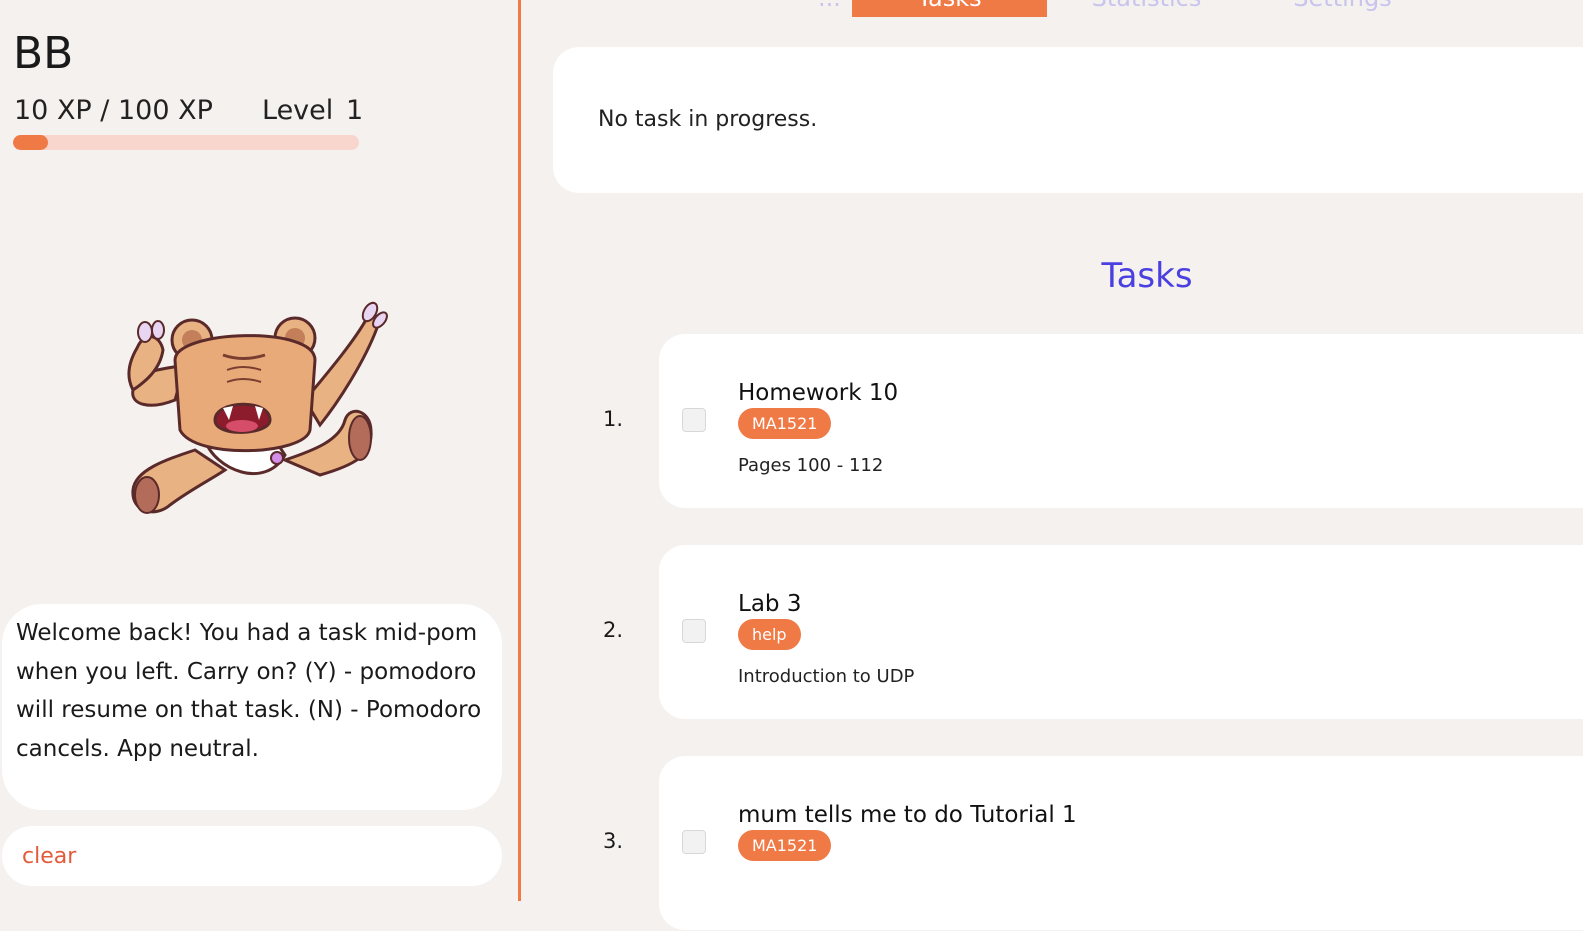 The width and height of the screenshot is (1583, 931). I want to click on xp-progress-fill, so click(30, 142).